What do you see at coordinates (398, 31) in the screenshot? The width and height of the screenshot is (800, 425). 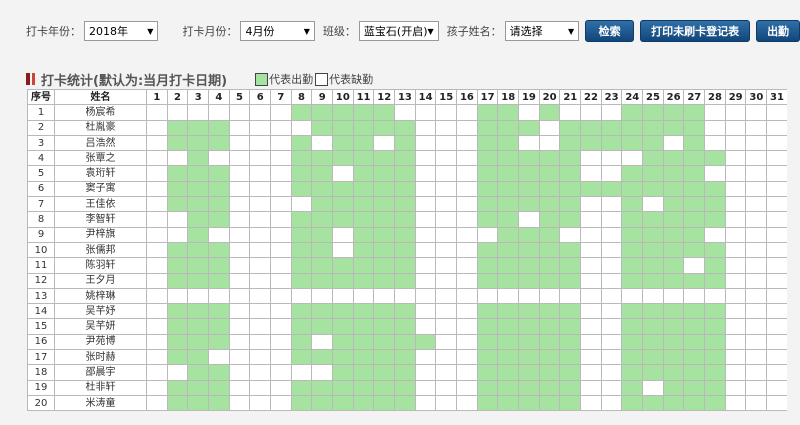 I see `class-select: 蓝宝石(开启) ▼` at bounding box center [398, 31].